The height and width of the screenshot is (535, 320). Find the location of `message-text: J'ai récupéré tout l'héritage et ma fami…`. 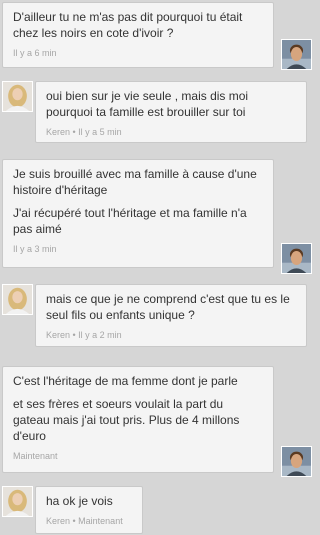

message-text: J'ai récupéré tout l'héritage et ma fami… is located at coordinates (130, 221).